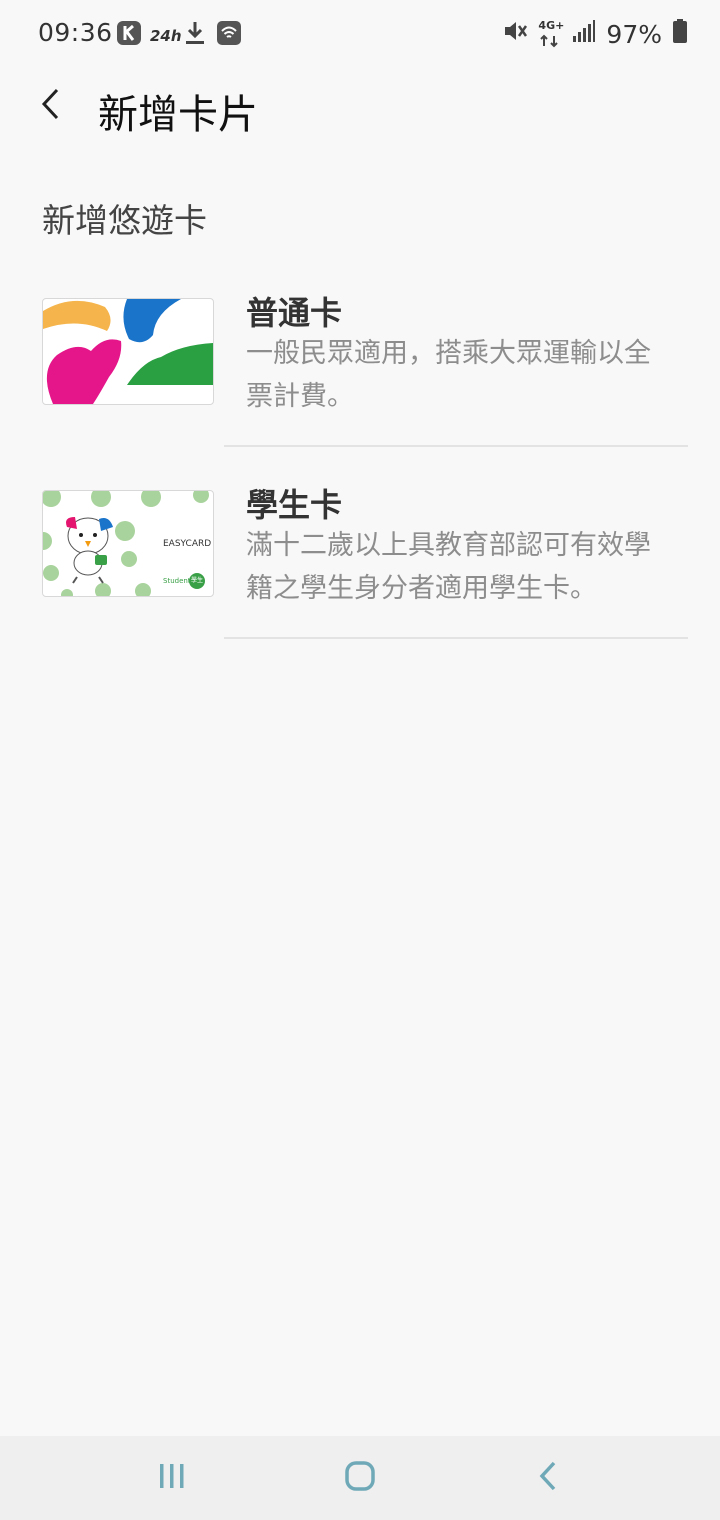  I want to click on 24h-icon: 24h, so click(166, 36).